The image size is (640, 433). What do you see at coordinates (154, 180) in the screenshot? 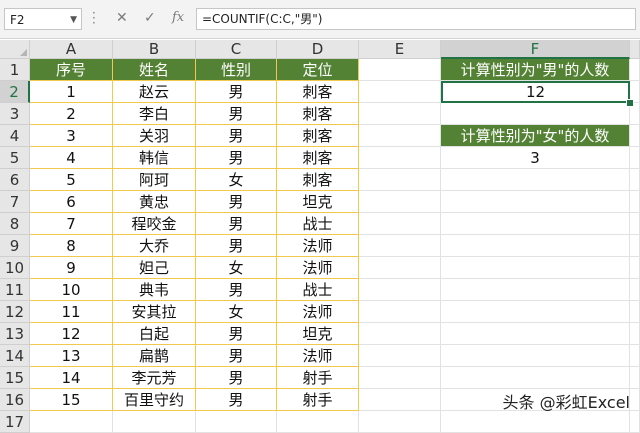
I see `table-cell: 阿珂` at bounding box center [154, 180].